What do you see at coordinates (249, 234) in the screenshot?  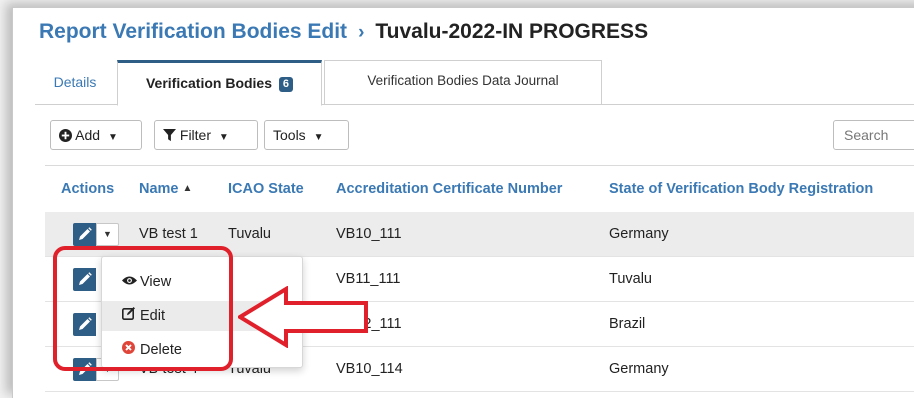 I see `cell-icao-state: Tuvalu` at bounding box center [249, 234].